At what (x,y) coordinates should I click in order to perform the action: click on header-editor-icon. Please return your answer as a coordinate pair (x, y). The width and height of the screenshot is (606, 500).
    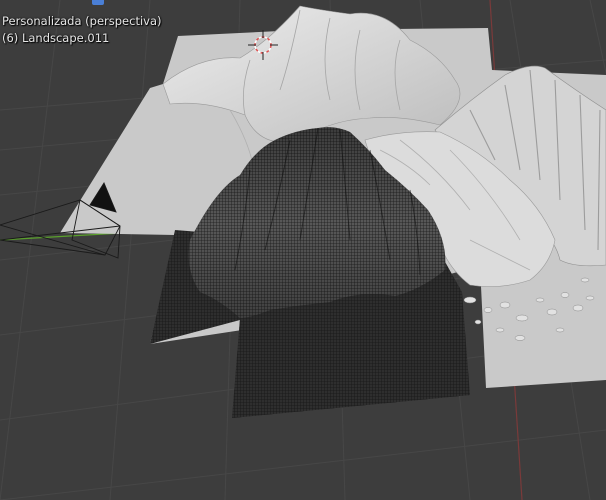
    Looking at the image, I should click on (98, 2).